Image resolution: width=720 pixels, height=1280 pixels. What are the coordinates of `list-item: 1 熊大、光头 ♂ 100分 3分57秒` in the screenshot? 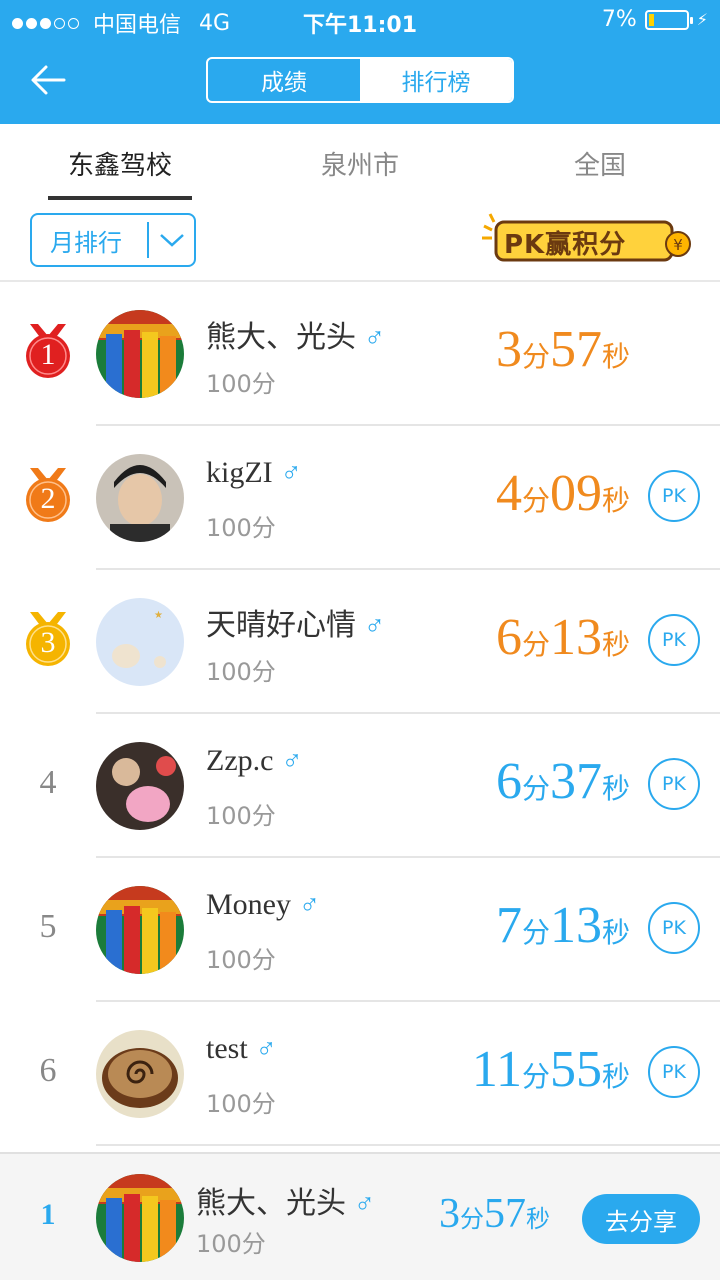 It's located at (360, 354).